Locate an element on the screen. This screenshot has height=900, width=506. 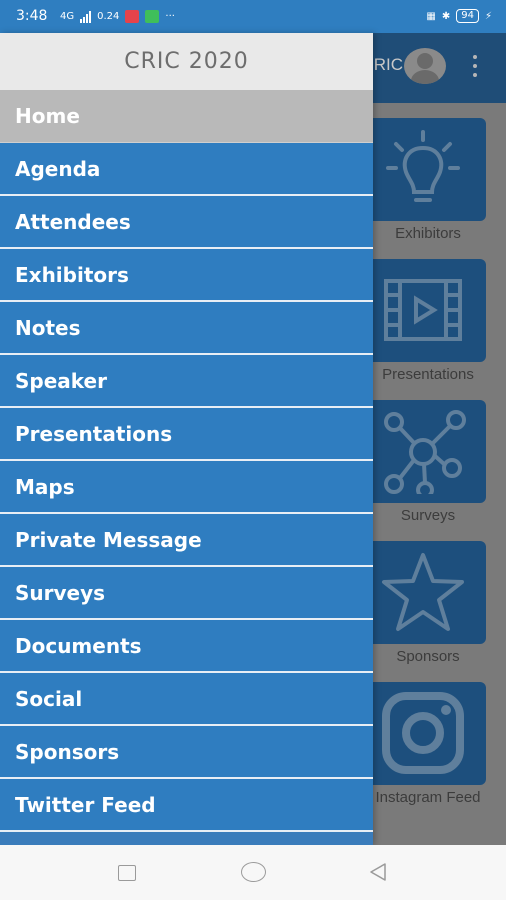
menu-item-label: Documents is located at coordinates (78, 645).